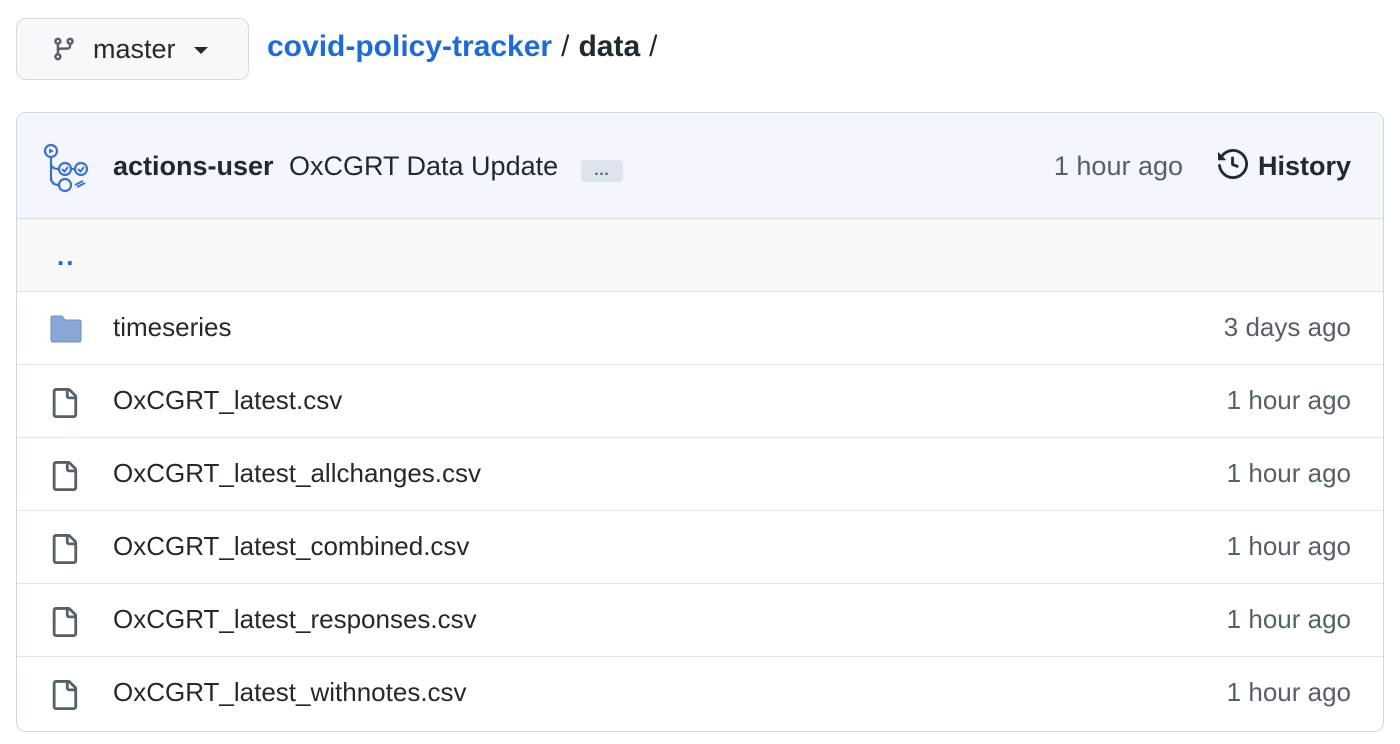  What do you see at coordinates (700, 401) in the screenshot?
I see `file-row: OxCGRT_latest.csv 1 hour ago` at bounding box center [700, 401].